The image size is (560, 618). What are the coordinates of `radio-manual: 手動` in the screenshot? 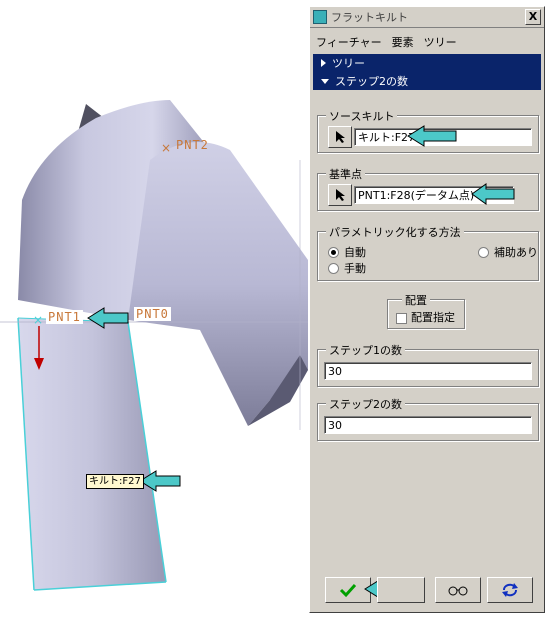 It's located at (347, 268).